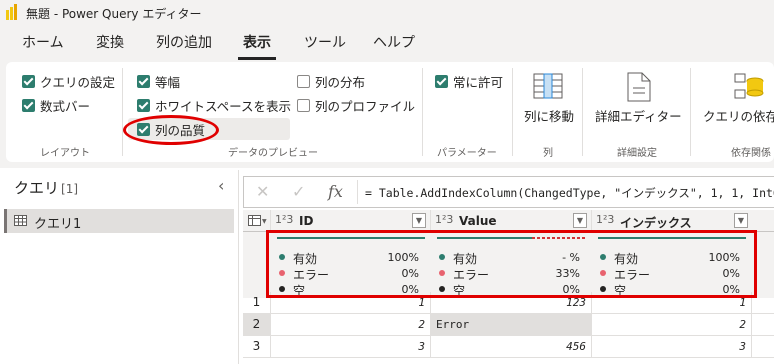  Describe the element at coordinates (306, 221) in the screenshot. I see `column-name: ID` at that location.